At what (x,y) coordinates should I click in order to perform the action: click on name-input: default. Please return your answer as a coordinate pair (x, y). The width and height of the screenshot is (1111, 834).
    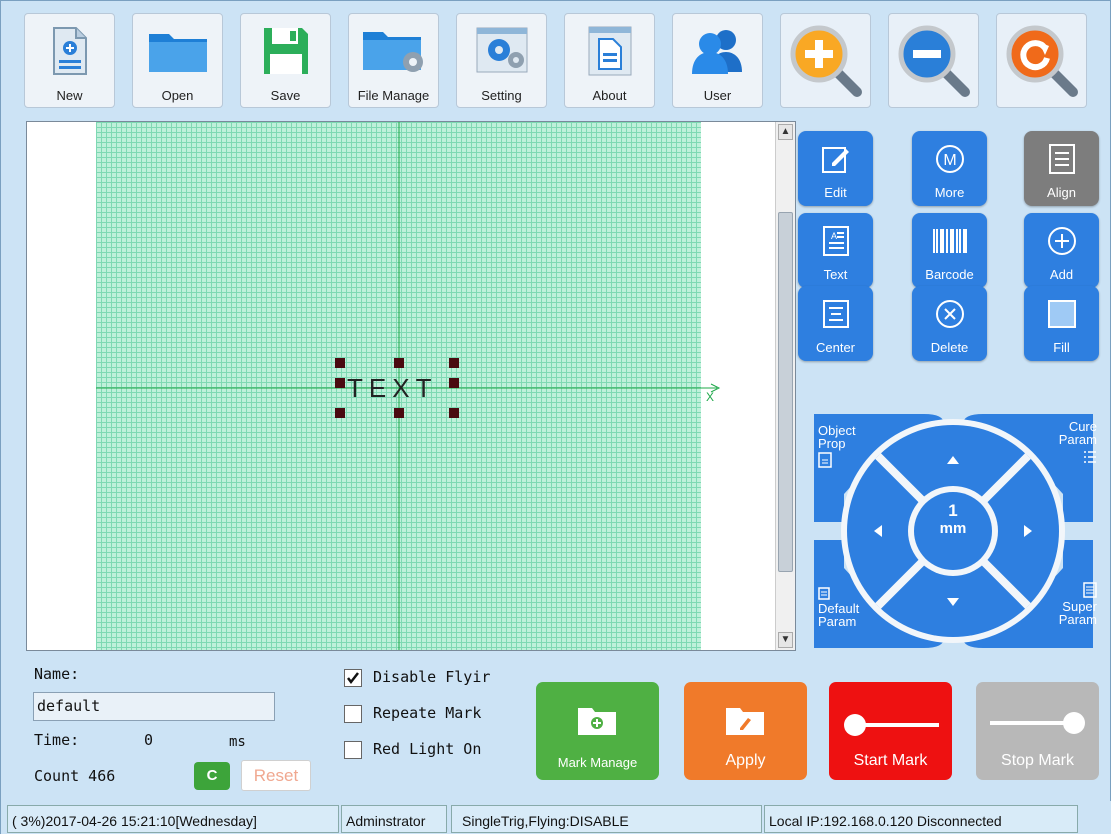
    Looking at the image, I should click on (154, 706).